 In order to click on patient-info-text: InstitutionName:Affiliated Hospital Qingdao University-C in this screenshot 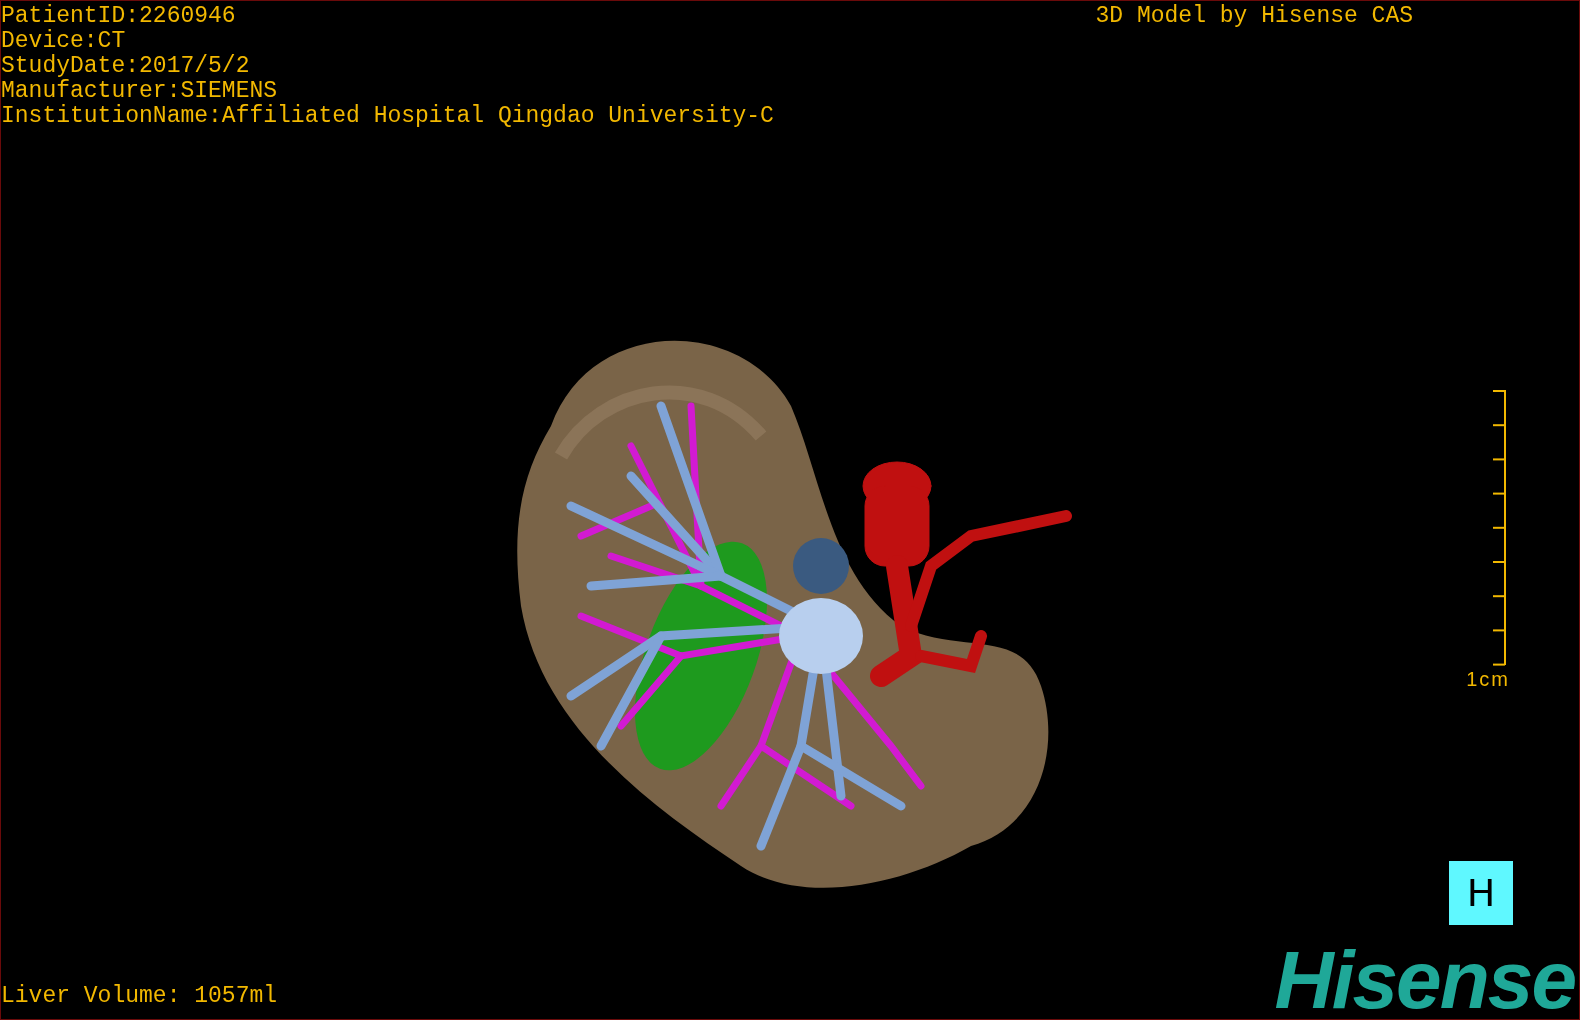, I will do `click(387, 116)`.